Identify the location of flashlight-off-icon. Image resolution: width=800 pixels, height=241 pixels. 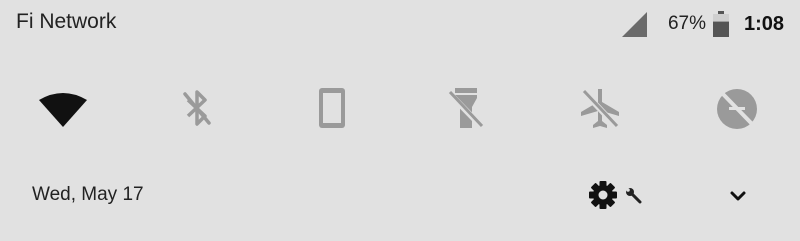
(465, 109).